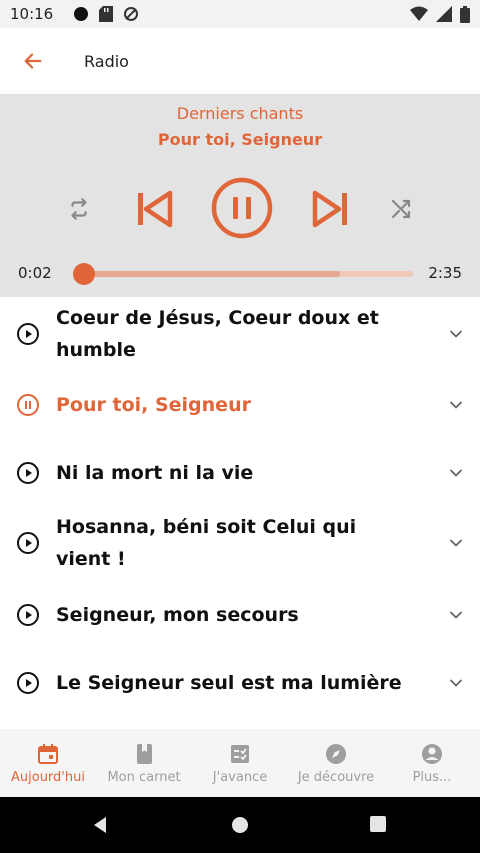  I want to click on skip-previous-icon, so click(155, 209).